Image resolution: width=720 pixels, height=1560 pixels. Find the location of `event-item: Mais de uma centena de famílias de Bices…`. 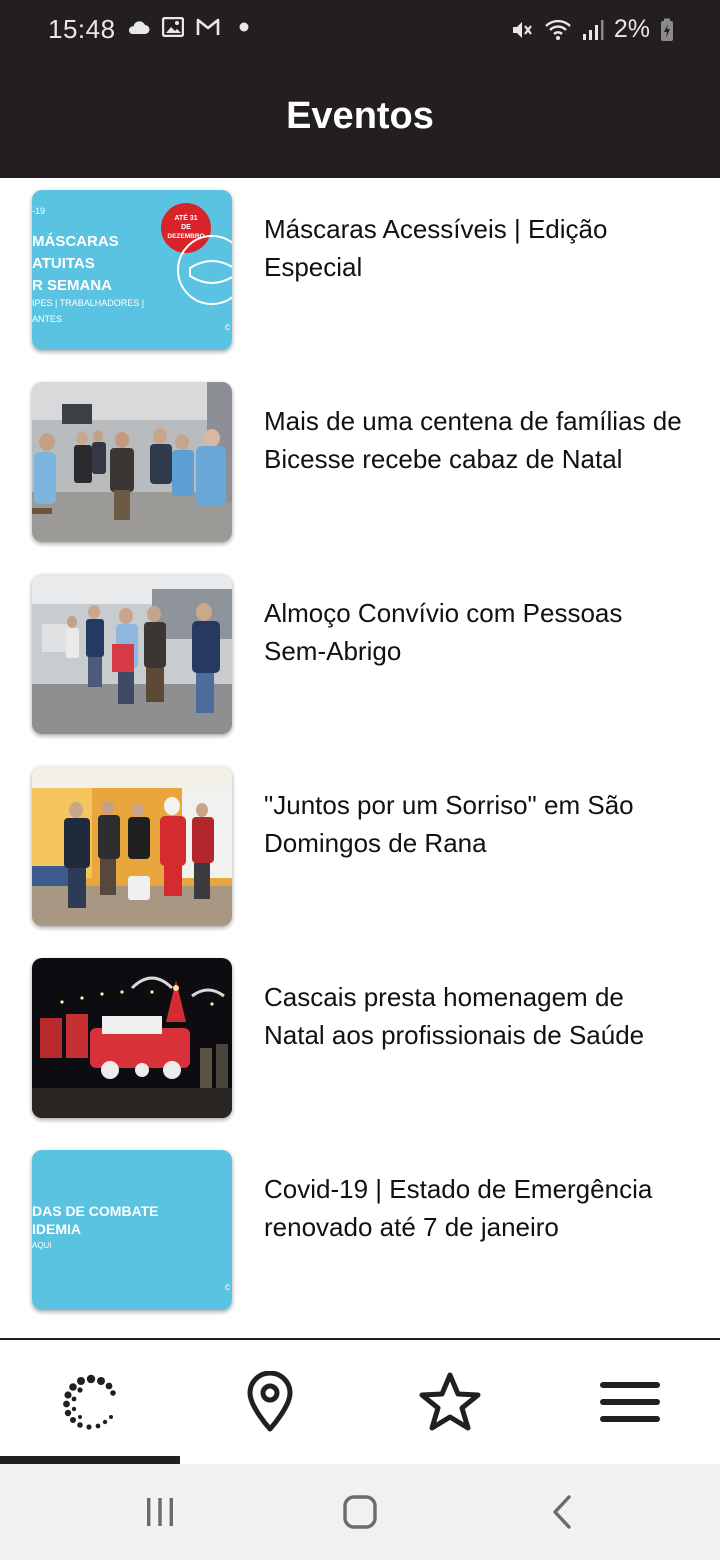

event-item: Mais de uma centena de famílias de Bices… is located at coordinates (360, 466).